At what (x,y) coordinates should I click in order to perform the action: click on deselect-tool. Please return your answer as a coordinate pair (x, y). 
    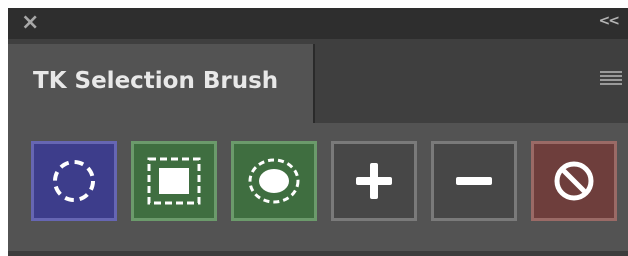
    Looking at the image, I should click on (574, 181).